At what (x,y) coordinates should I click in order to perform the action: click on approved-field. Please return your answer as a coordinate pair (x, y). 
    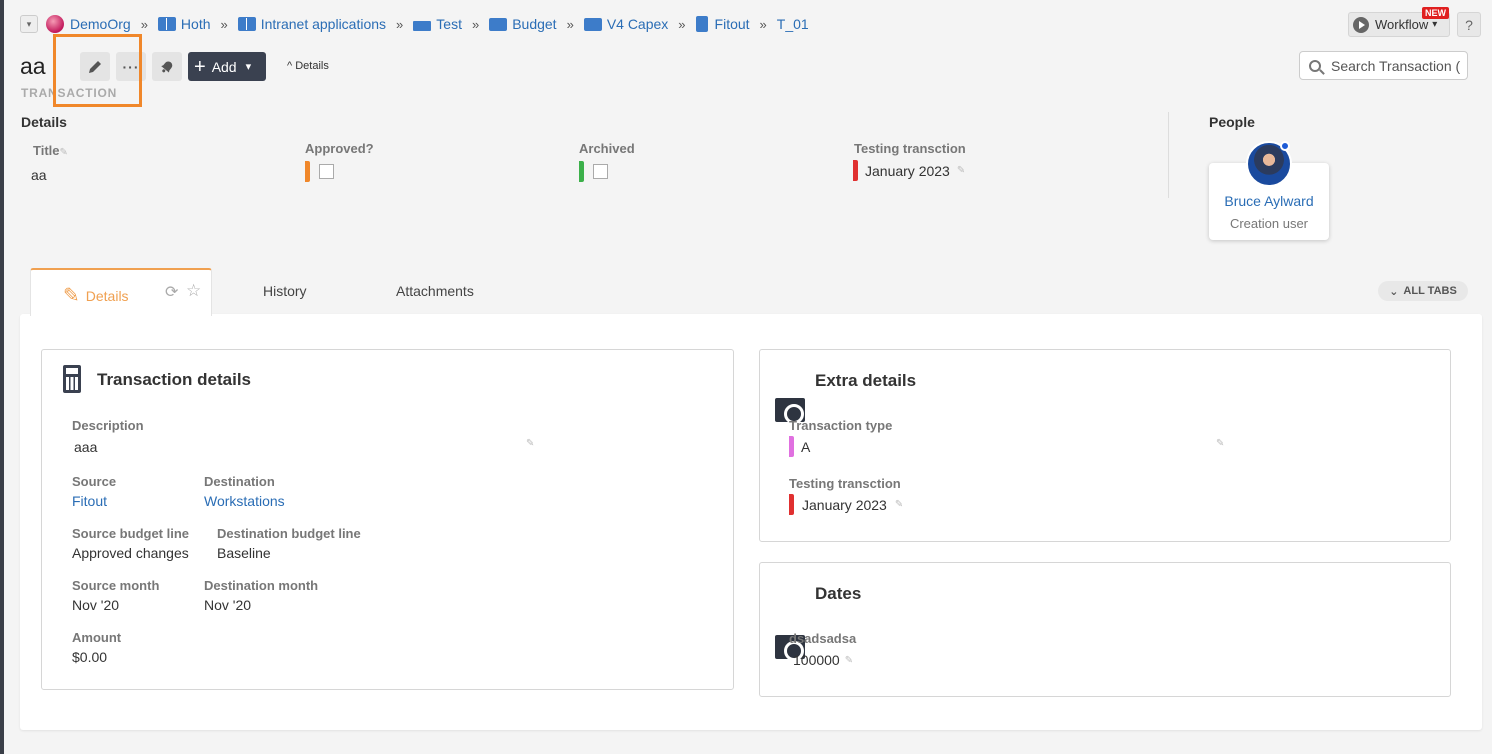
    Looking at the image, I should click on (319, 171).